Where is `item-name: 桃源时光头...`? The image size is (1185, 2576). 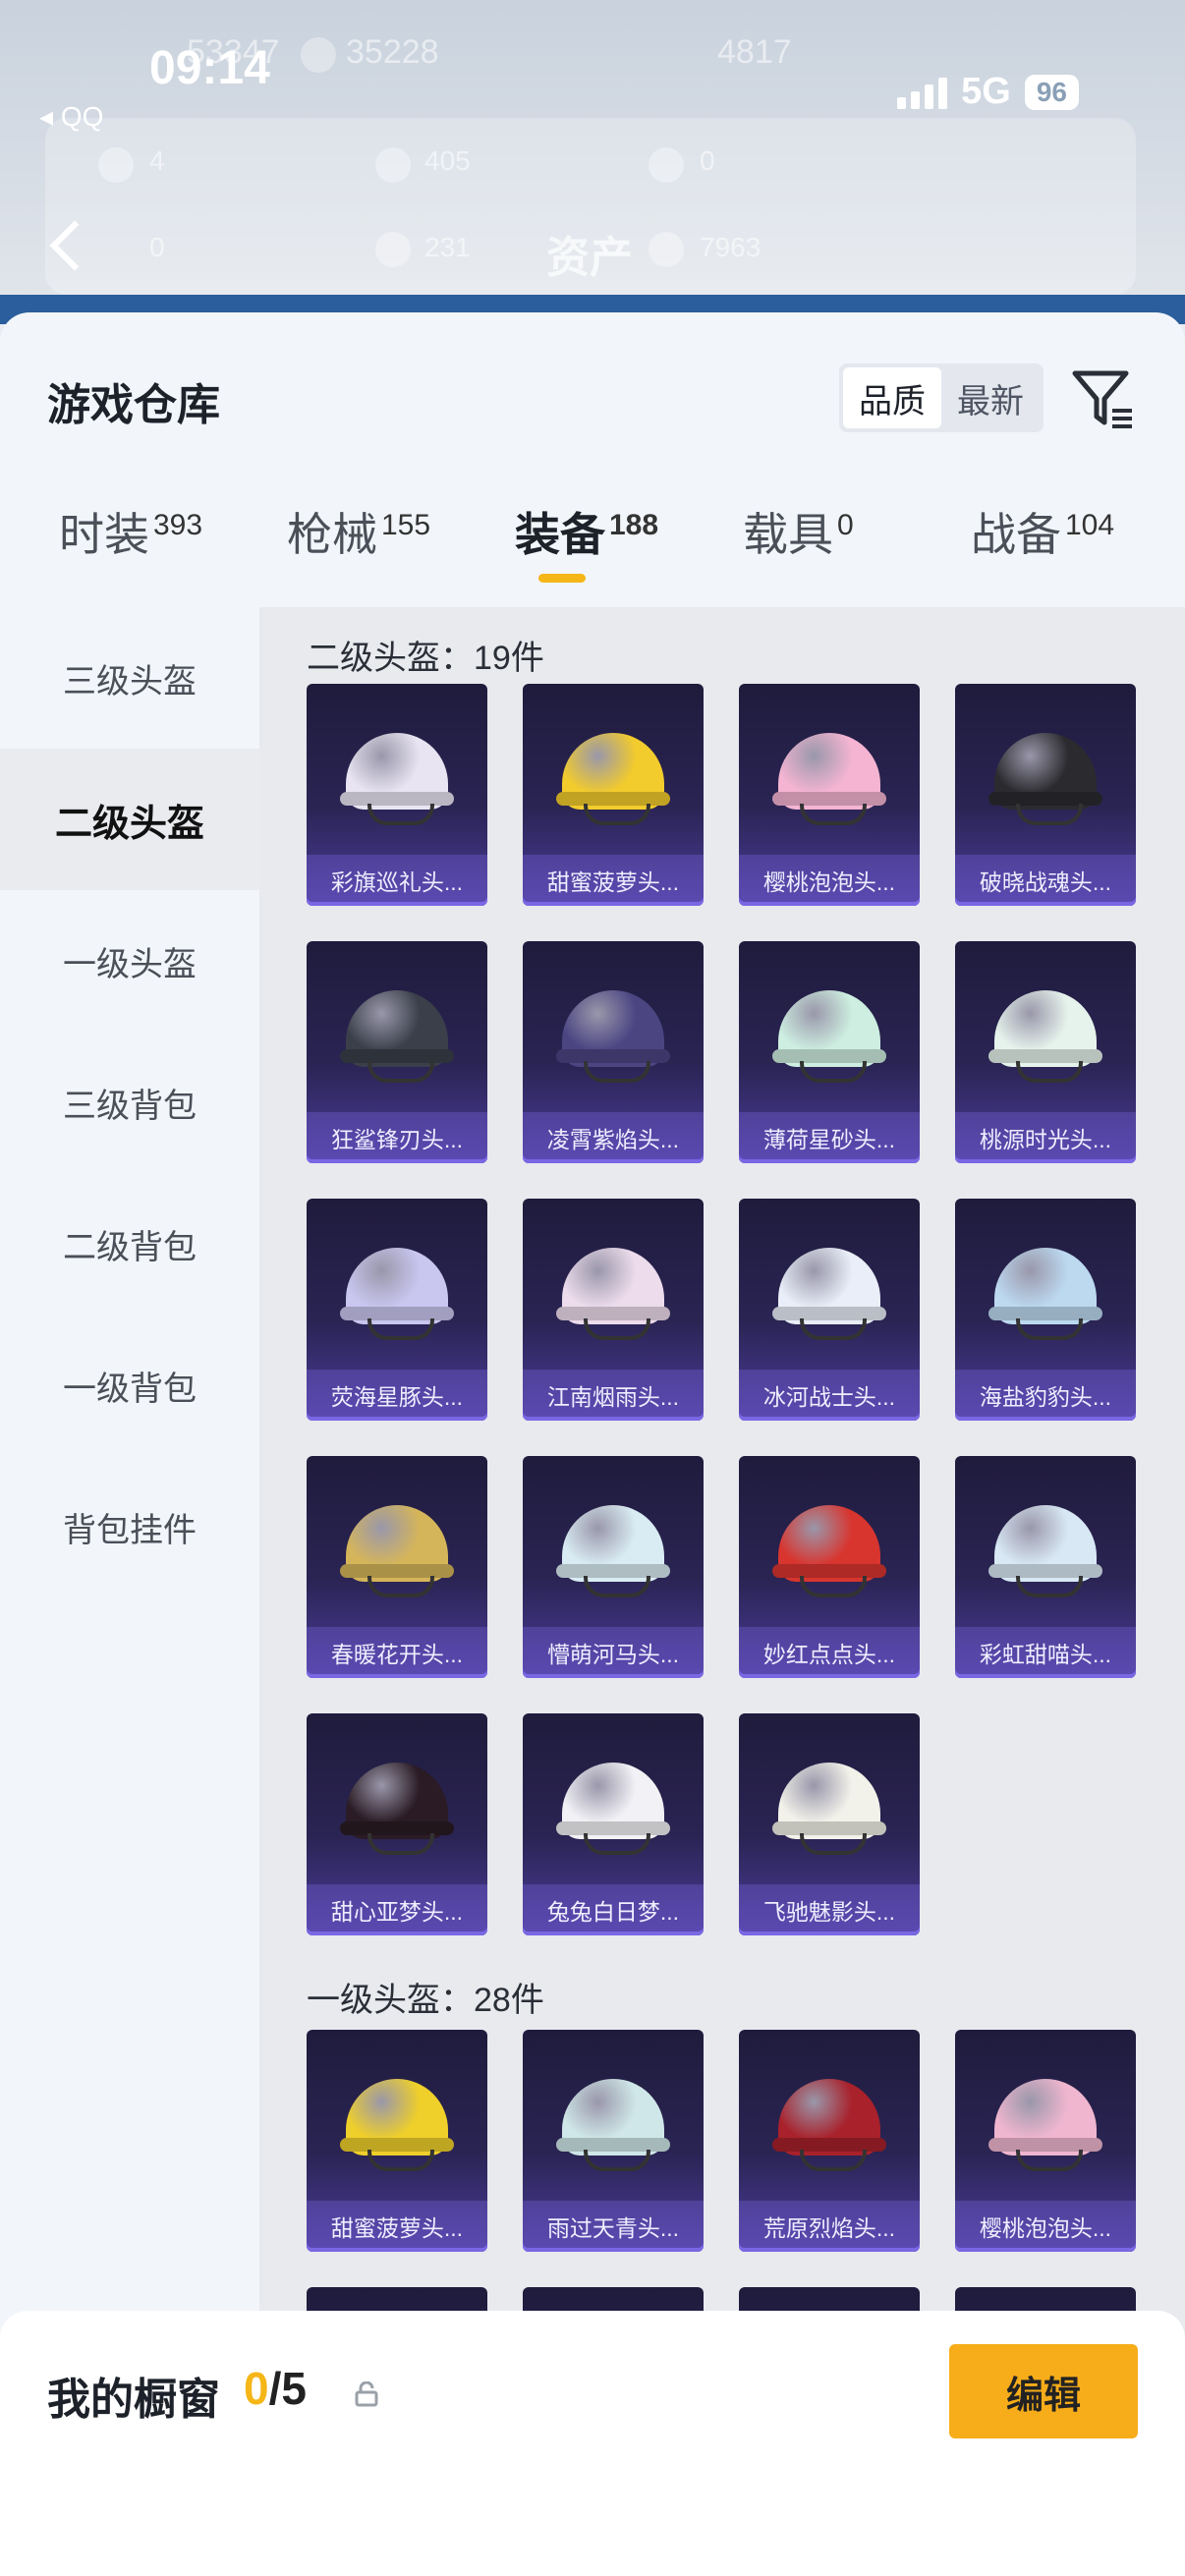
item-name: 桃源时光头... is located at coordinates (1045, 1137).